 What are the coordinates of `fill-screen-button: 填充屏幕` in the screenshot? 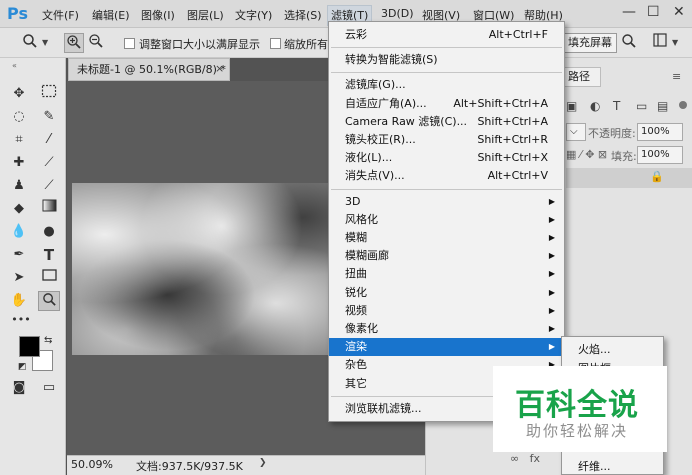 It's located at (590, 43).